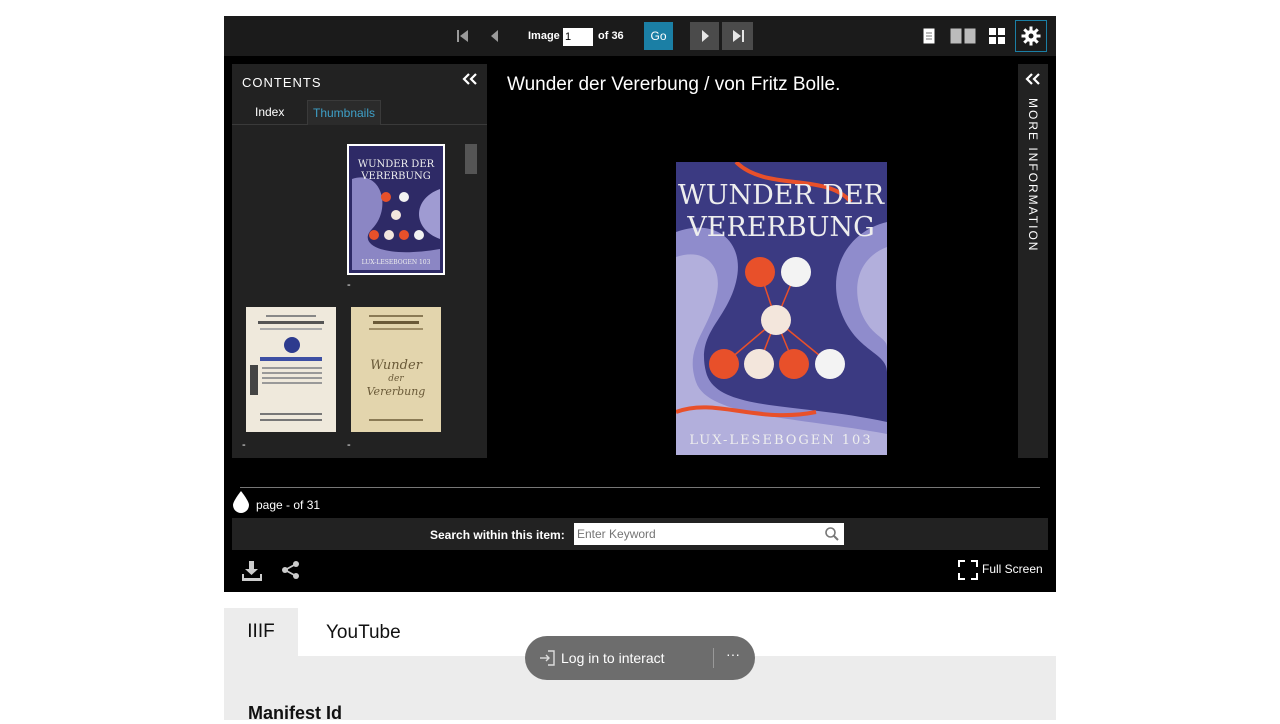 Image resolution: width=1280 pixels, height=724 pixels. I want to click on fullscreen-button, so click(968, 572).